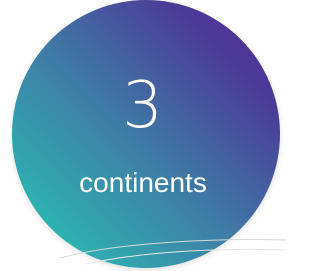 The width and height of the screenshot is (320, 271). What do you see at coordinates (143, 106) in the screenshot?
I see `stat-number: 3` at bounding box center [143, 106].